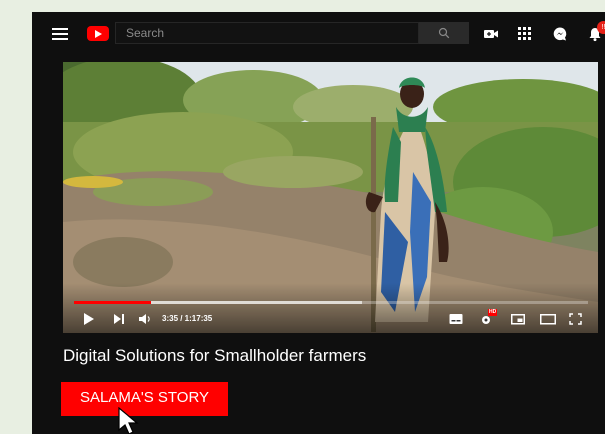  Describe the element at coordinates (575, 319) in the screenshot. I see `fullscreen-icon` at that location.